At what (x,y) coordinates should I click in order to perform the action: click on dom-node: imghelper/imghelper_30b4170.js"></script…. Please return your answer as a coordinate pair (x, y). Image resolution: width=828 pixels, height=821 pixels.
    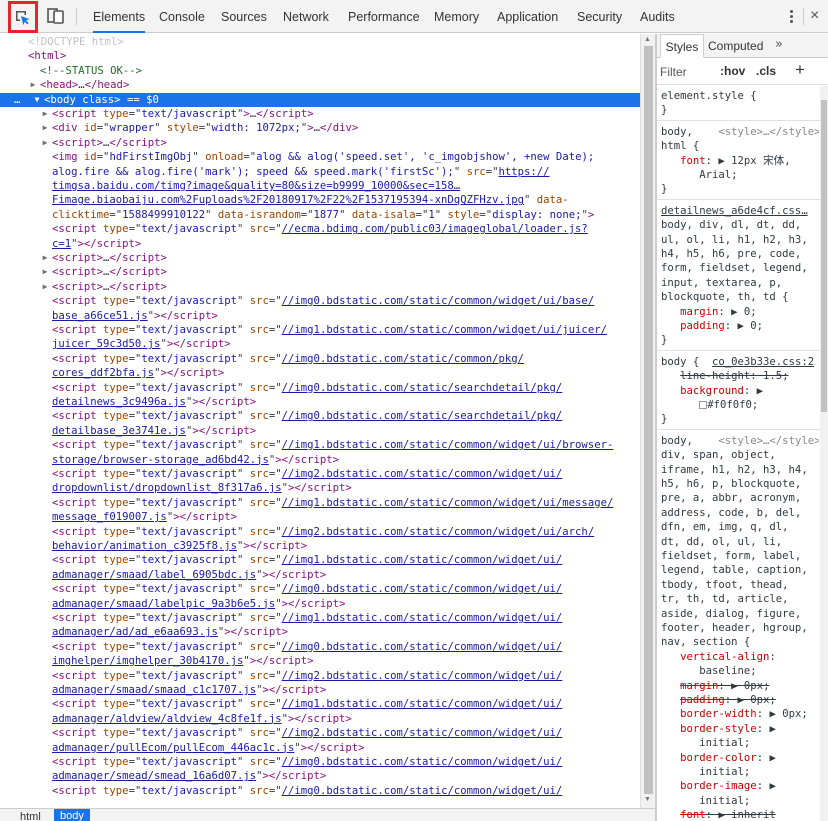
    Looking at the image, I should click on (320, 661).